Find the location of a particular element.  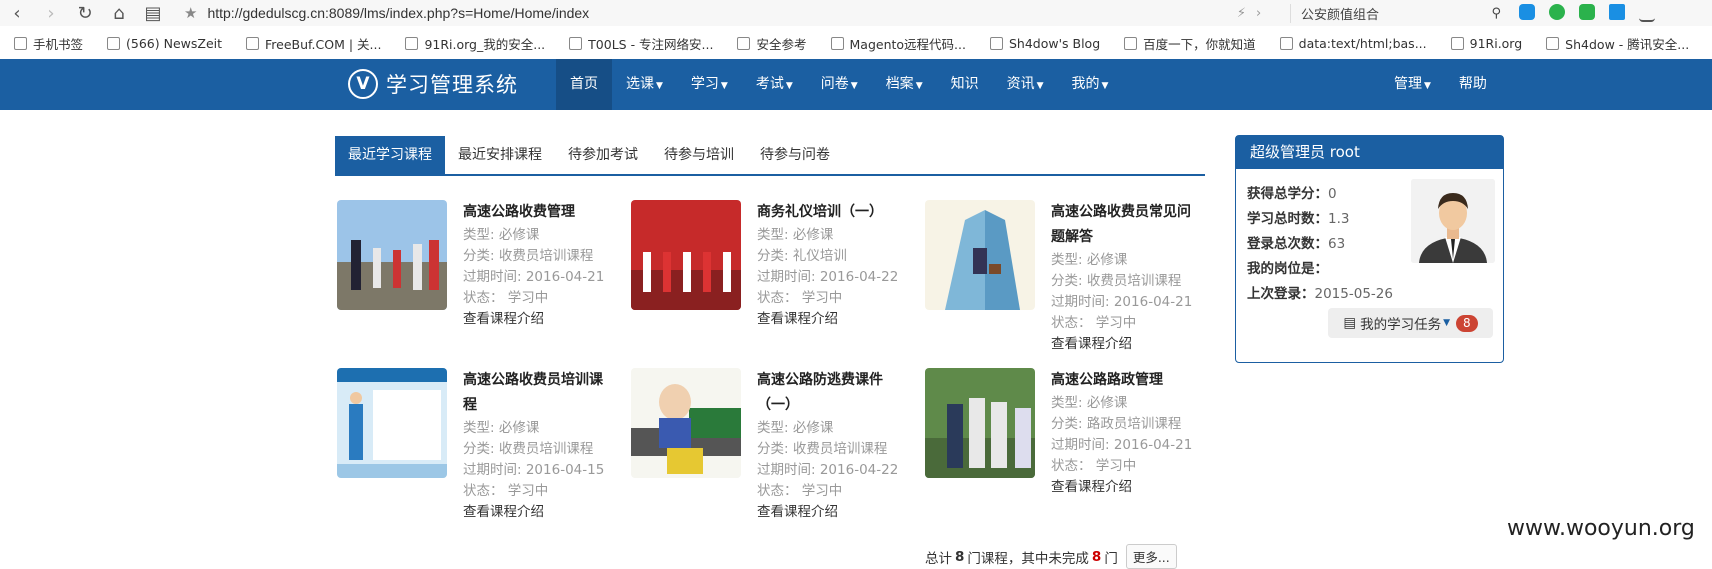

menu-item-4: 问卷 ▼ is located at coordinates (839, 84).